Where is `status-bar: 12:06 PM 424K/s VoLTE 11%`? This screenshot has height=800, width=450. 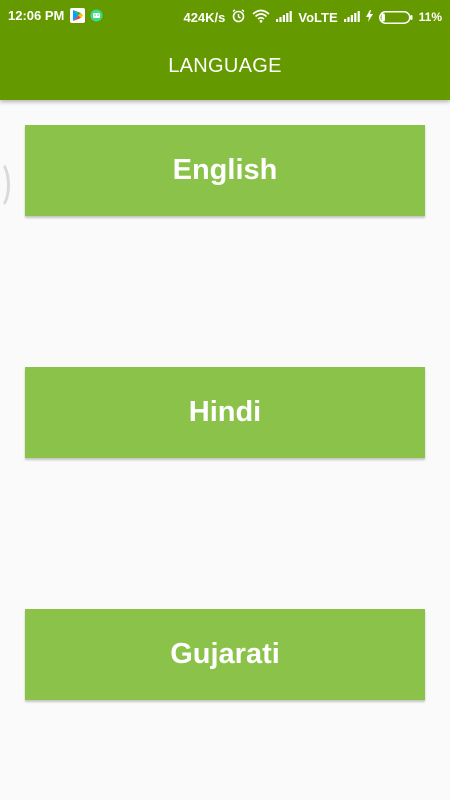
status-bar: 12:06 PM 424K/s VoLTE 11% is located at coordinates (225, 16).